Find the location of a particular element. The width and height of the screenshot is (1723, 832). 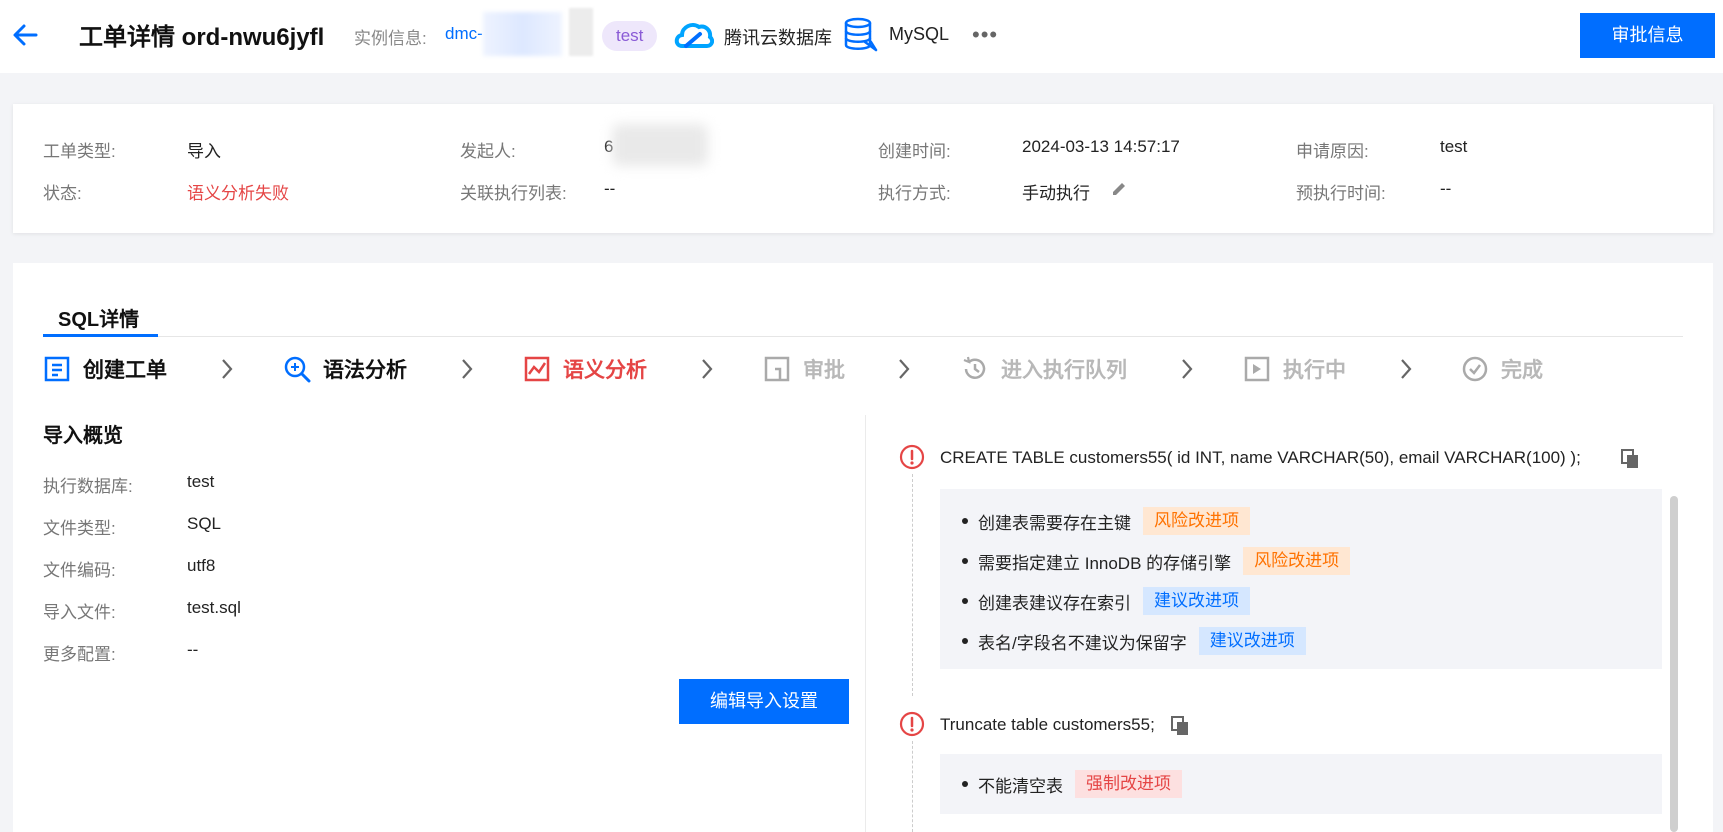

reason-value: test is located at coordinates (1454, 146).